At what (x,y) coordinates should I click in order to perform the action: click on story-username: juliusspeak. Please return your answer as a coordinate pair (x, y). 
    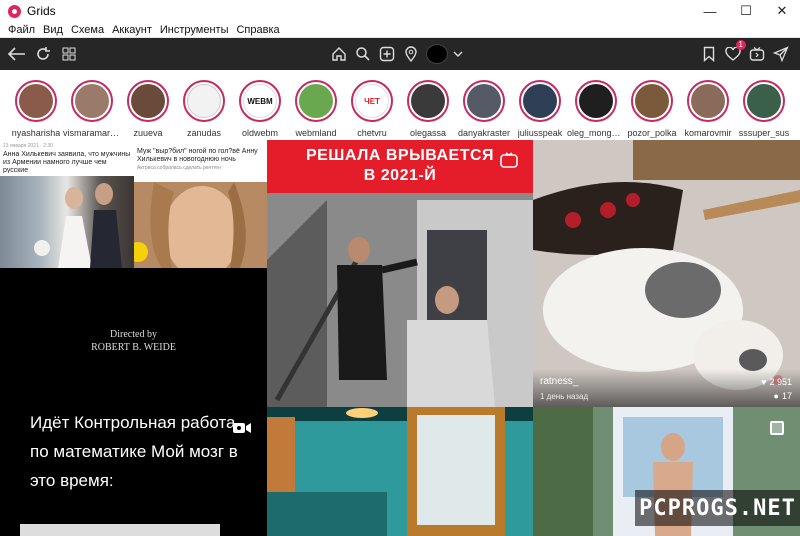
    Looking at the image, I should click on (540, 133).